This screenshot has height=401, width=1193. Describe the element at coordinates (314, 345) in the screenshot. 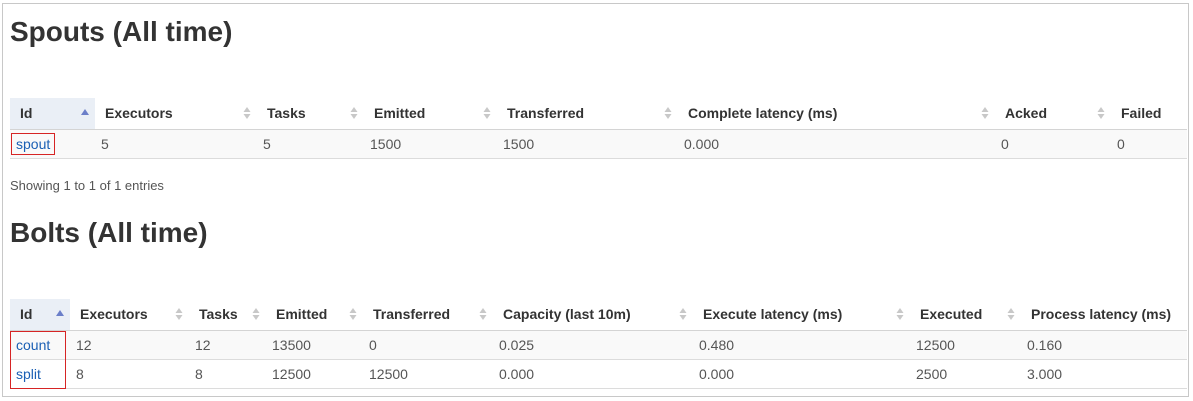

I see `table-cell: 13500` at that location.